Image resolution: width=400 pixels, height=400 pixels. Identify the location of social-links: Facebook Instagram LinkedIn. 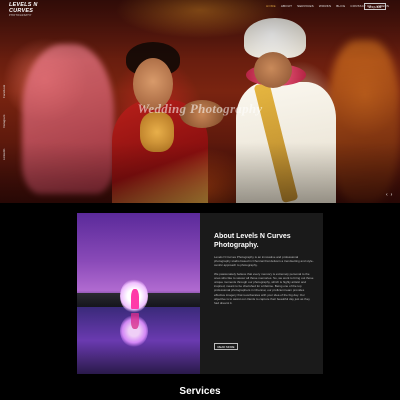
(5, 115).